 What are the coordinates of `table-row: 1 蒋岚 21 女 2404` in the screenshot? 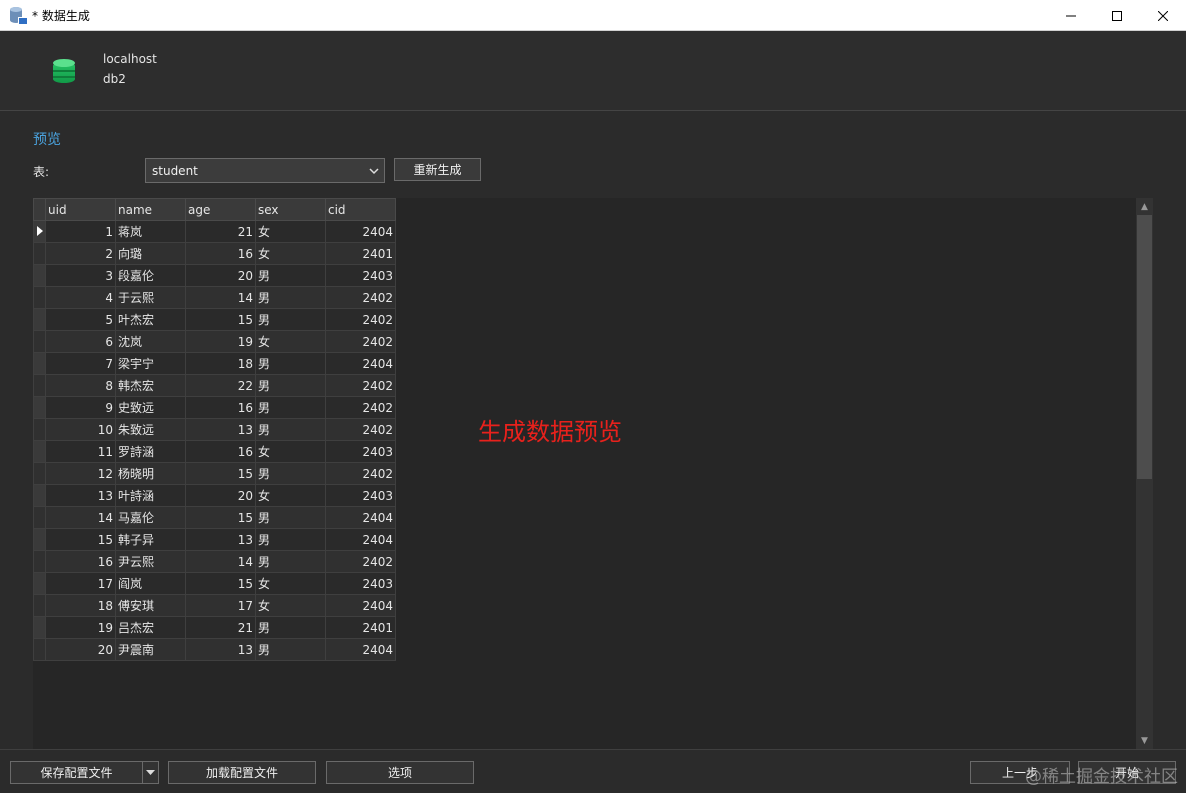 It's located at (214, 231).